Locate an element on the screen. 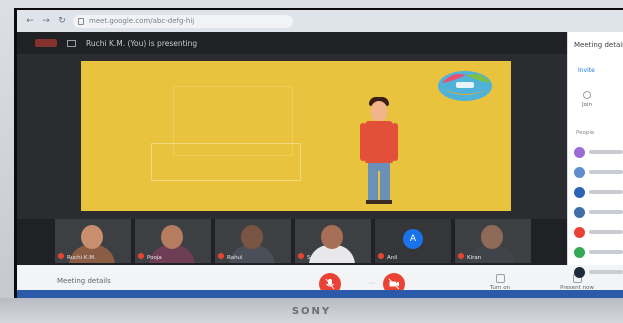 Image resolution: width=623 pixels, height=323 pixels. address-bar: meet.google.com/abc-defg-hij is located at coordinates (183, 21).